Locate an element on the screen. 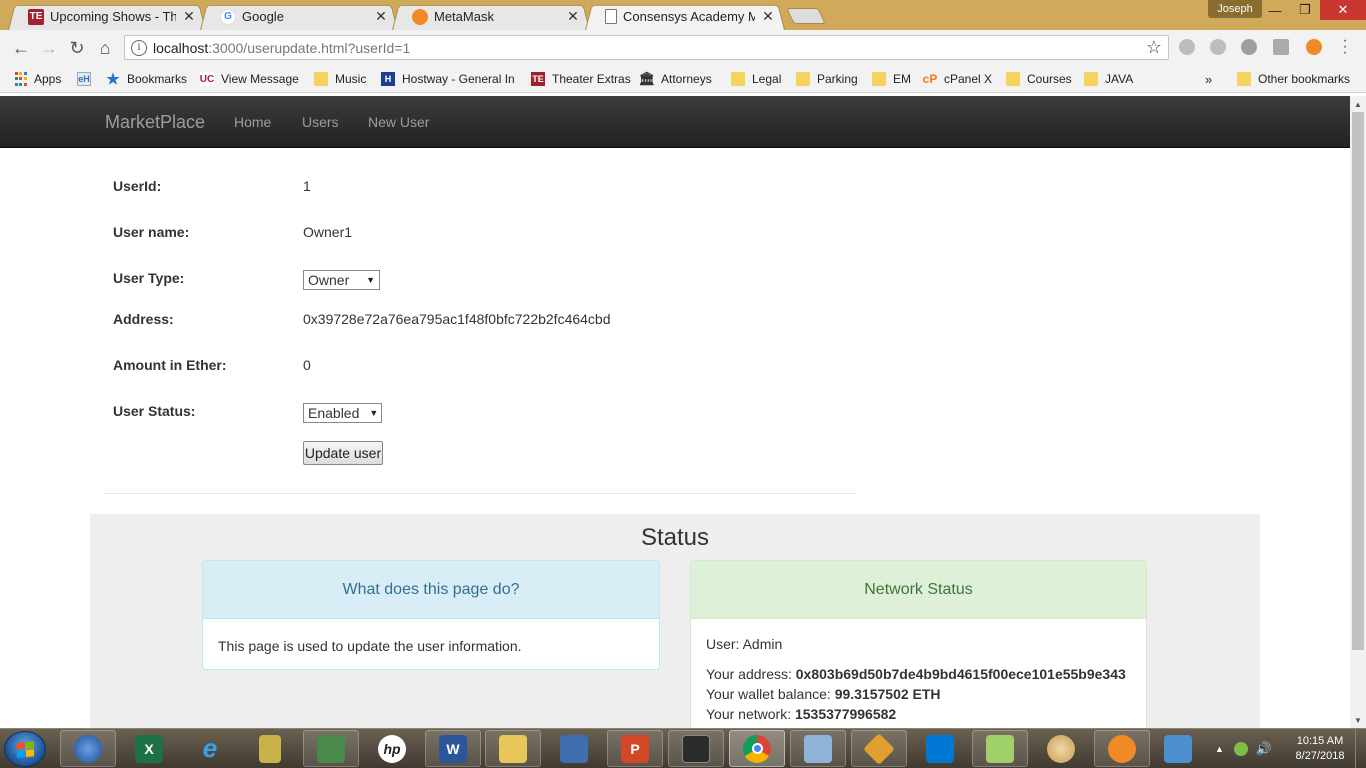 The width and height of the screenshot is (1366, 768). powerpoint-icon: P is located at coordinates (635, 748).